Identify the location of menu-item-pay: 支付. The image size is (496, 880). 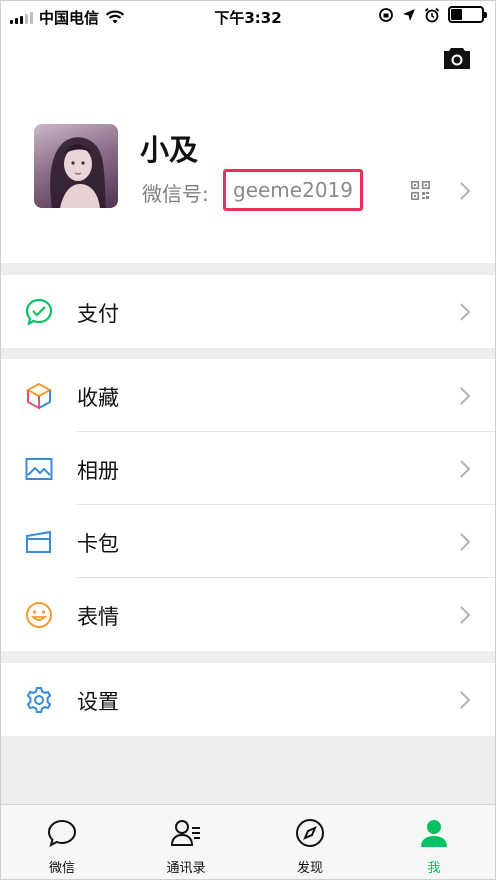
(248, 311).